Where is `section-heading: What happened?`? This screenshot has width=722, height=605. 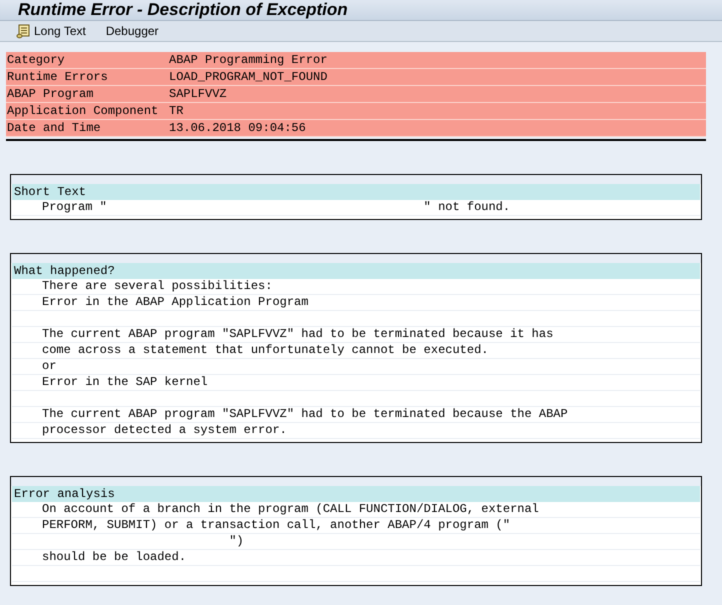
section-heading: What happened? is located at coordinates (356, 271).